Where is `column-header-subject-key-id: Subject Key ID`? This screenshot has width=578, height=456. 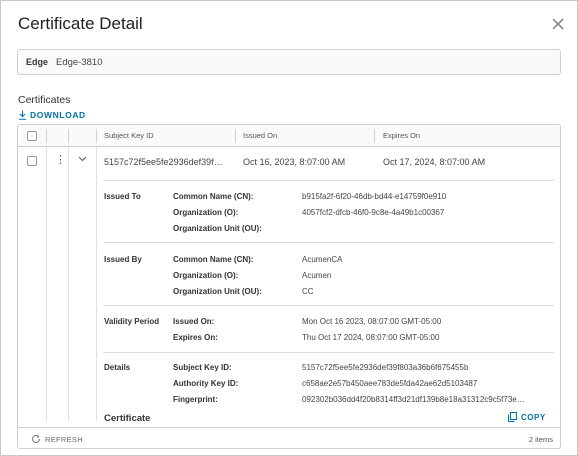
column-header-subject-key-id: Subject Key ID is located at coordinates (129, 135).